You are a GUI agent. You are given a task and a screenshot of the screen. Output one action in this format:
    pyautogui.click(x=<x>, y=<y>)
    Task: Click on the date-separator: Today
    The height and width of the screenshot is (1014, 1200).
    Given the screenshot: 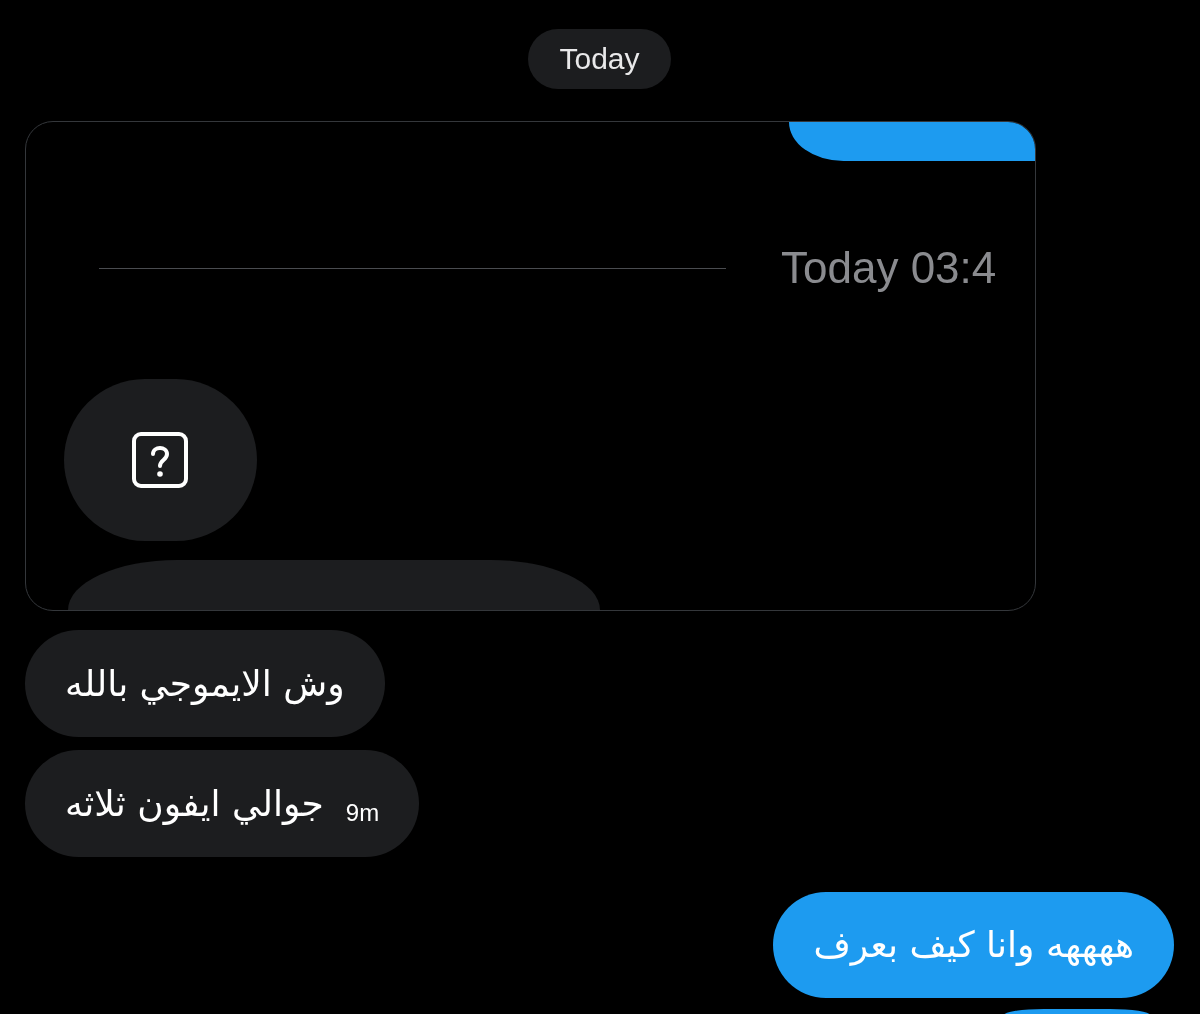 What is the action you would take?
    pyautogui.click(x=599, y=59)
    